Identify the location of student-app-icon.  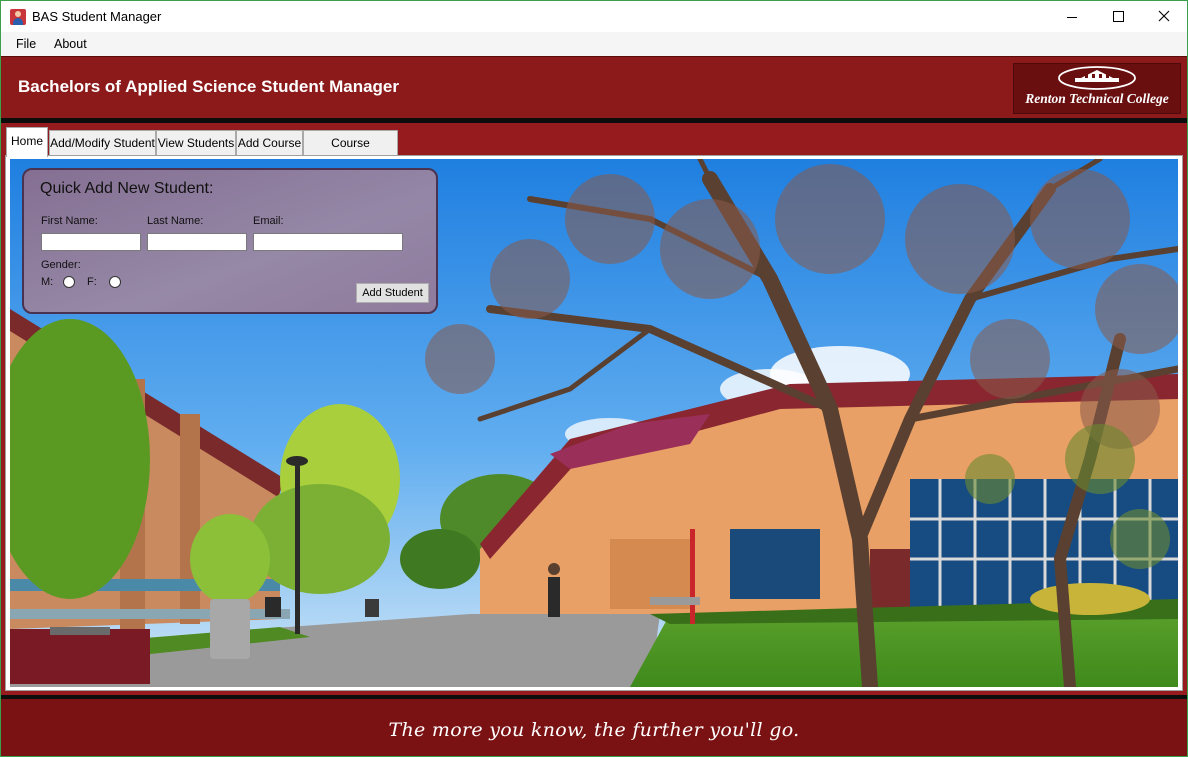
(18, 17).